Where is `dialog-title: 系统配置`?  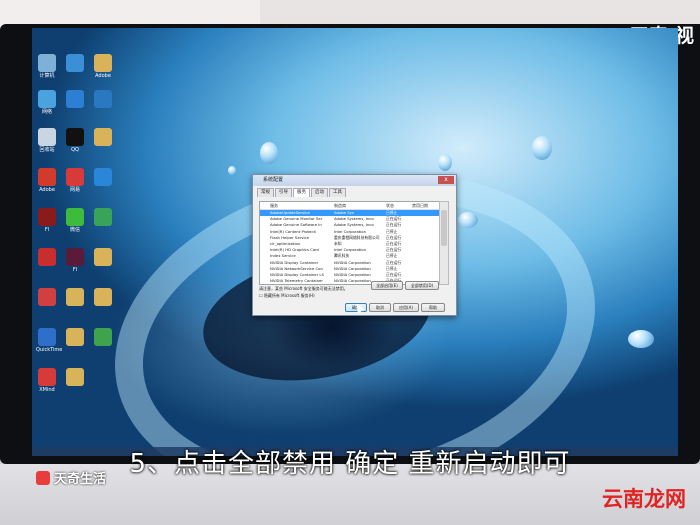 dialog-title: 系统配置 is located at coordinates (273, 180).